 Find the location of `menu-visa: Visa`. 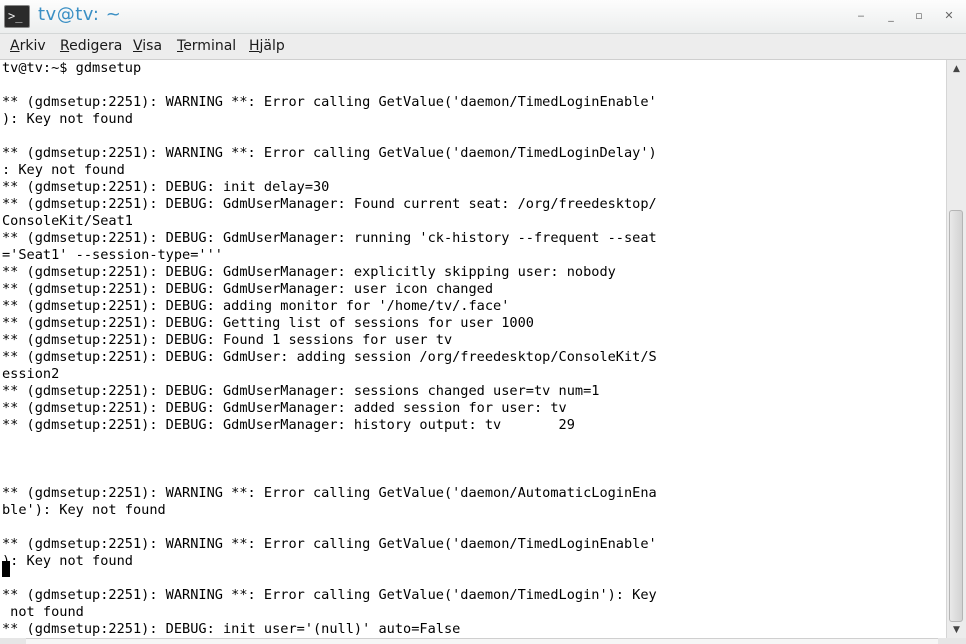

menu-visa: Visa is located at coordinates (147, 46).